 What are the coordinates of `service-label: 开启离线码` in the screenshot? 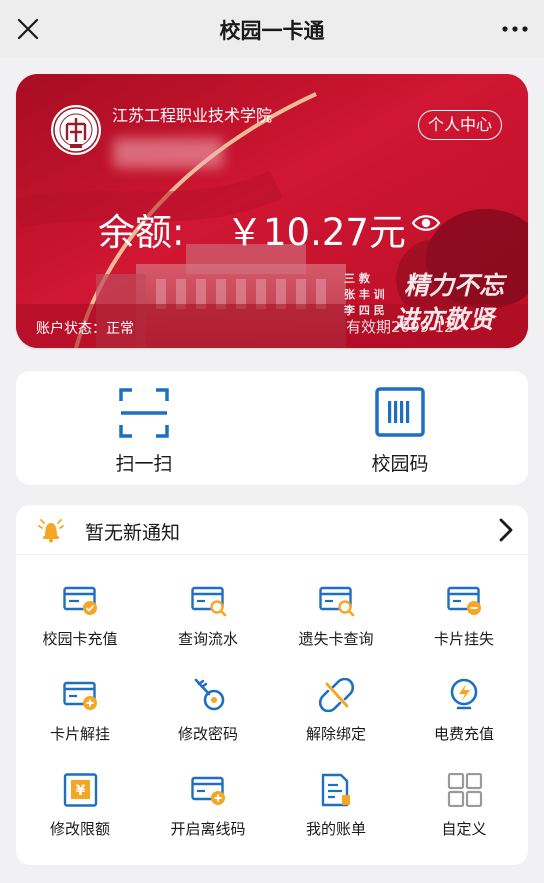 It's located at (208, 829).